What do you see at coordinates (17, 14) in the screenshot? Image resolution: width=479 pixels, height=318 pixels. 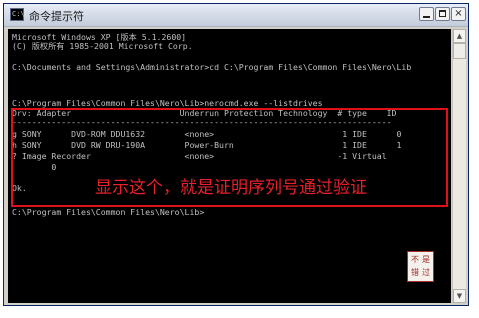 I see `cmd-icon: C:\` at bounding box center [17, 14].